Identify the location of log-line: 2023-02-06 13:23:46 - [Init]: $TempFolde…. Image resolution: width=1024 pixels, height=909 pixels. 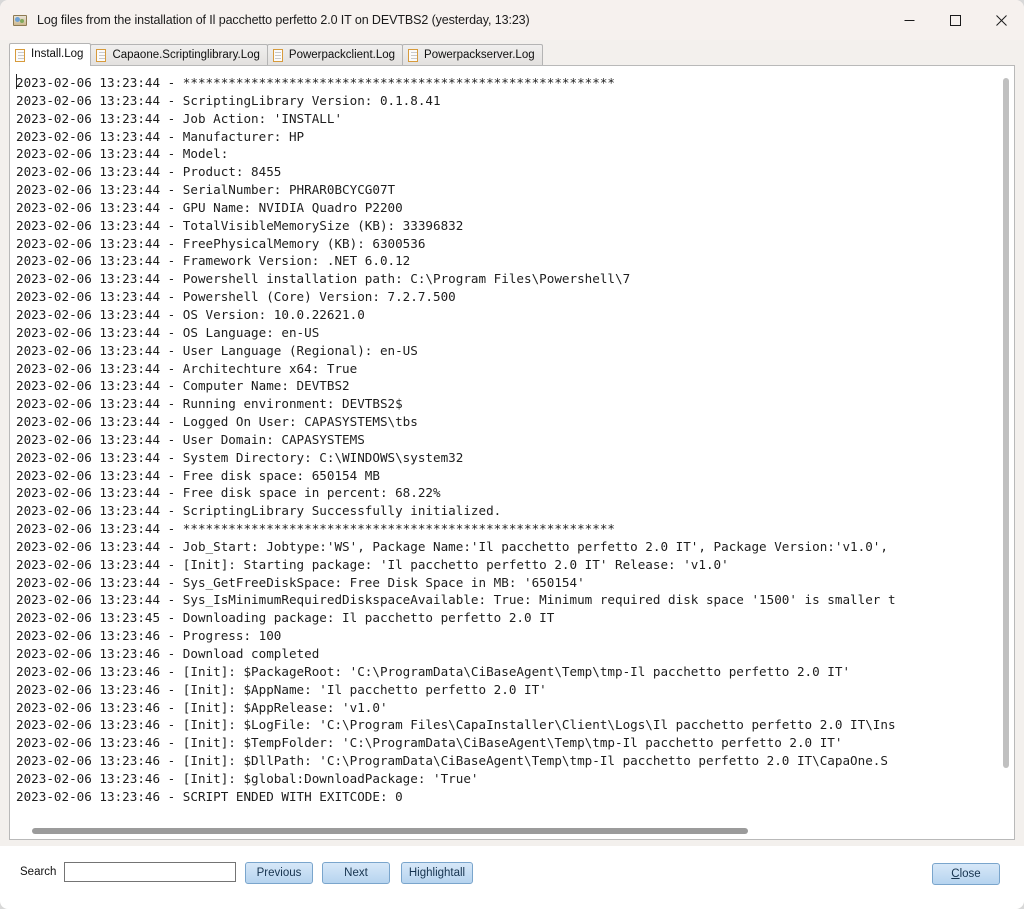
(429, 743).